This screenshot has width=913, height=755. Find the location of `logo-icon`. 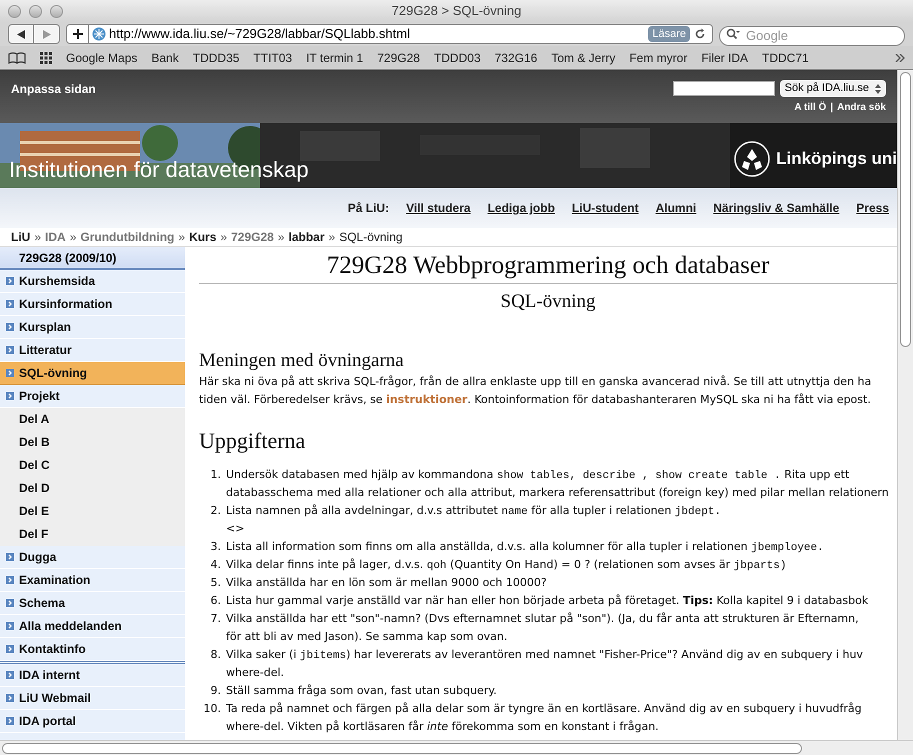

logo-icon is located at coordinates (752, 159).